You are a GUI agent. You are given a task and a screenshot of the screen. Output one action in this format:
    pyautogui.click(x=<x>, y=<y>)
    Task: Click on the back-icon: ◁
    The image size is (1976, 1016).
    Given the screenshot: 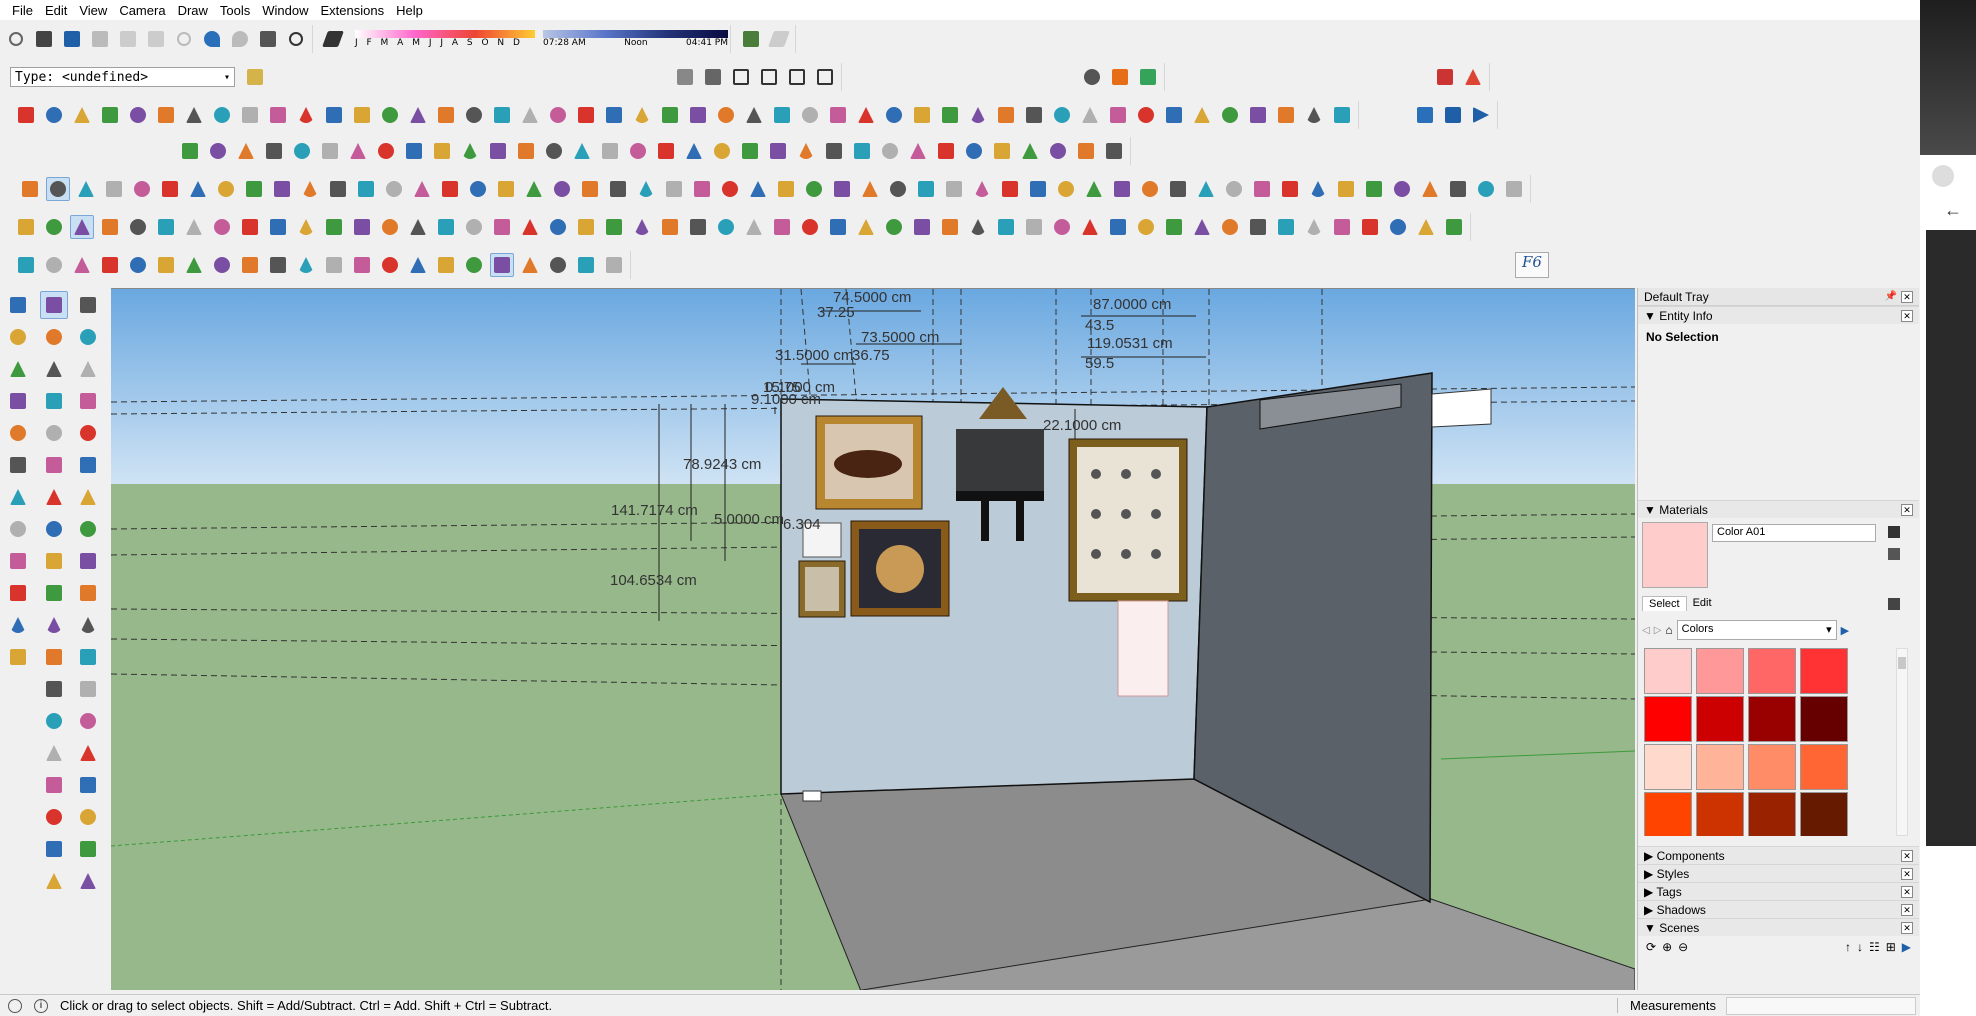 What is the action you would take?
    pyautogui.click(x=1646, y=630)
    